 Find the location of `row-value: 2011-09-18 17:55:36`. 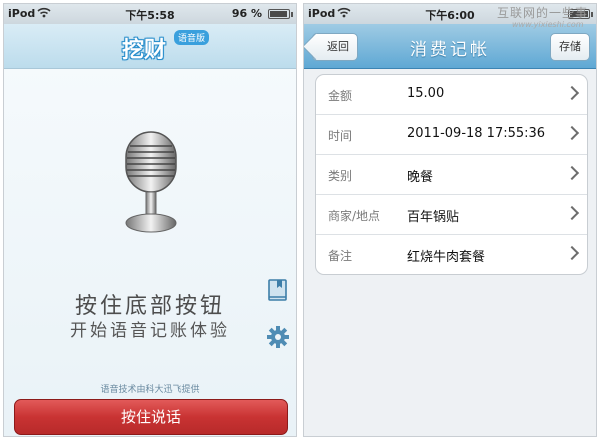

row-value: 2011-09-18 17:55:36 is located at coordinates (476, 133).